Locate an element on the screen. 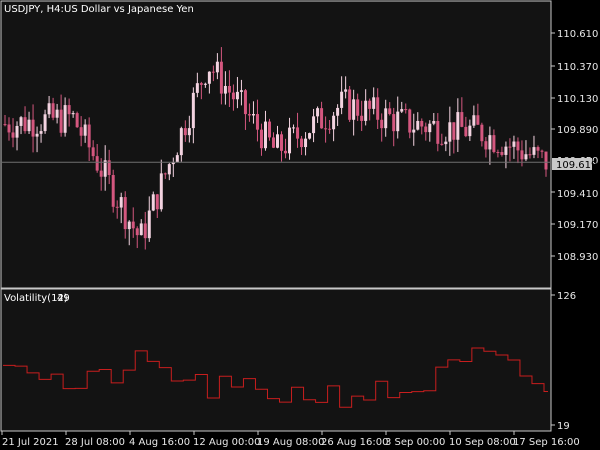  indicator-tick-label: 19 is located at coordinates (563, 426).